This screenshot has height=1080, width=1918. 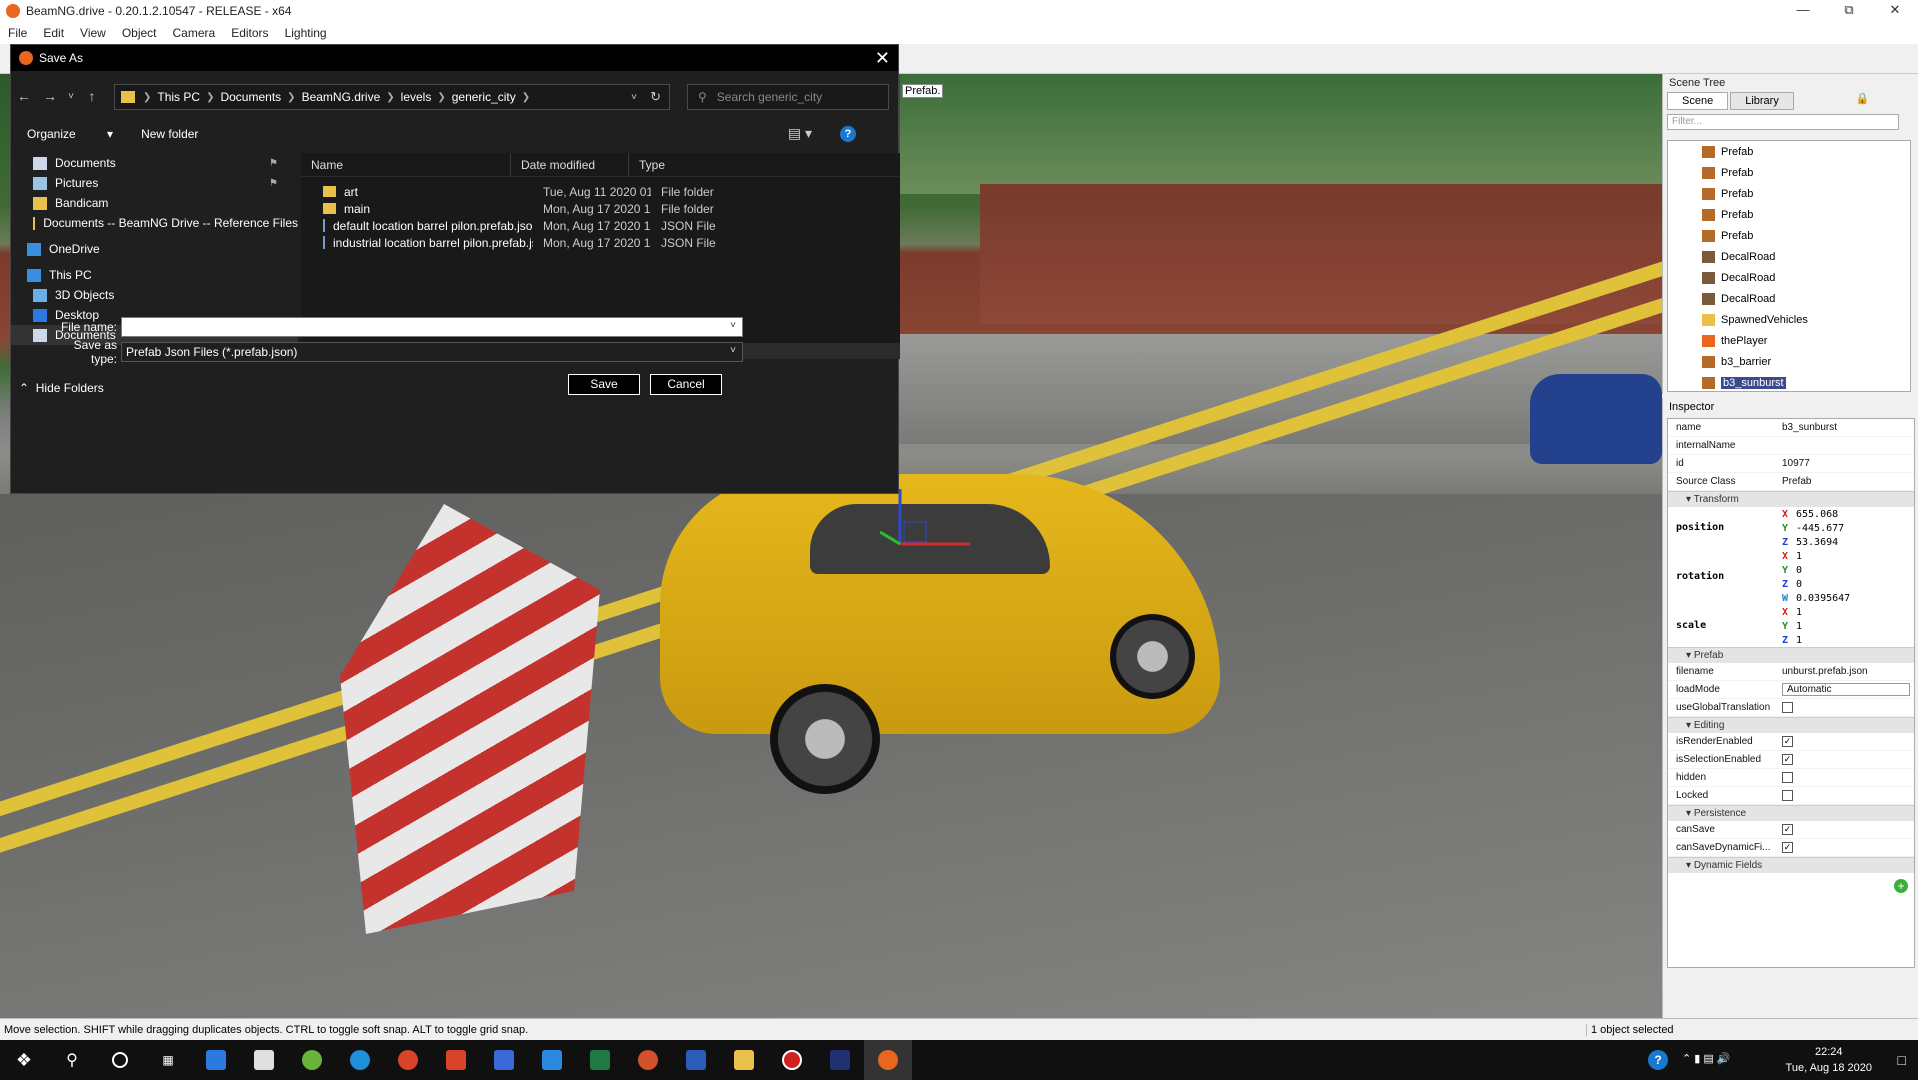 I want to click on taskbar-edge, so click(x=360, y=1060).